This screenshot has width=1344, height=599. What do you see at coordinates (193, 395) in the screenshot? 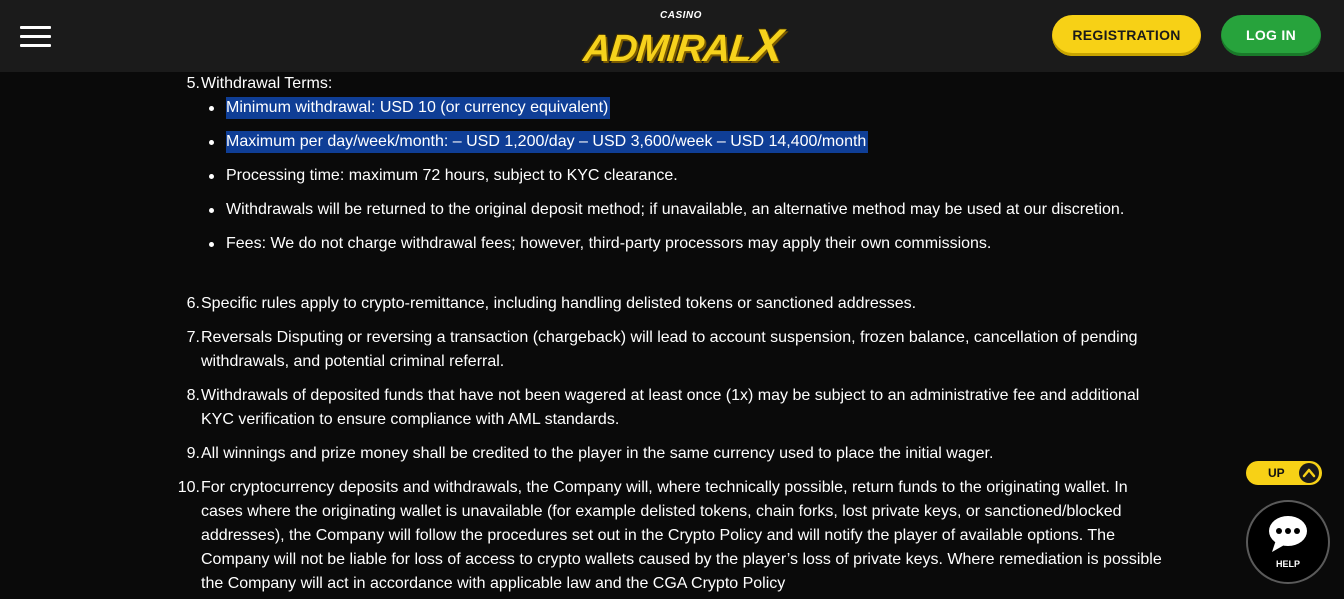
I see `list-number: 8.` at bounding box center [193, 395].